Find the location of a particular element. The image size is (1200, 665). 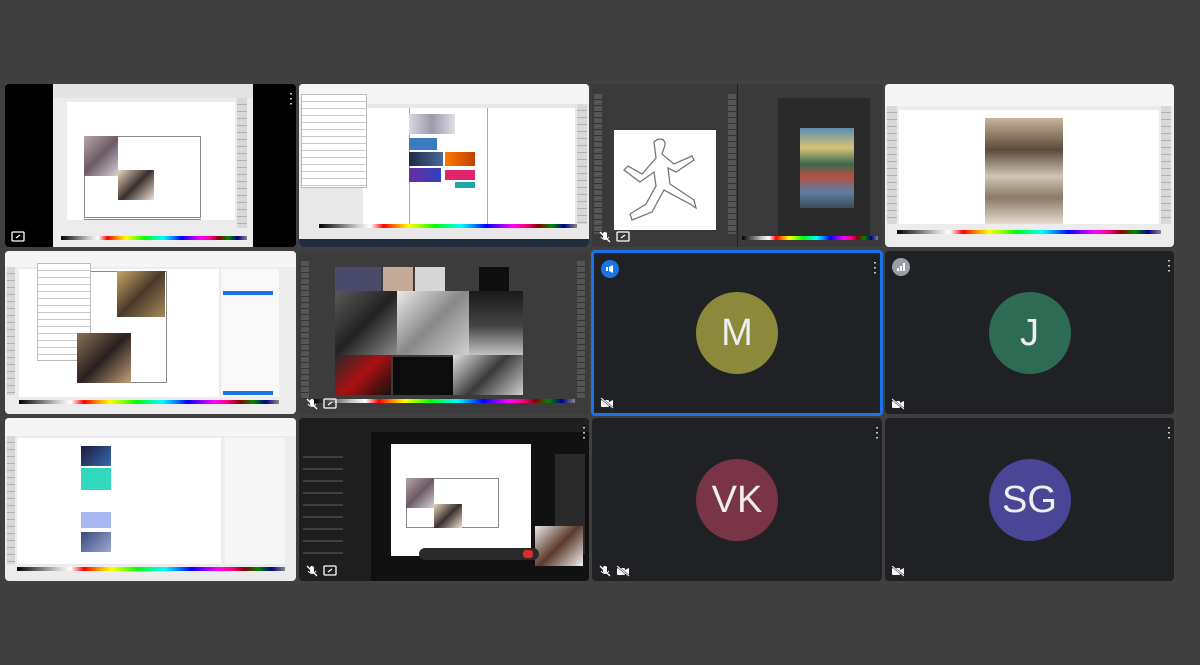

running-figure-drawing is located at coordinates (660, 179).